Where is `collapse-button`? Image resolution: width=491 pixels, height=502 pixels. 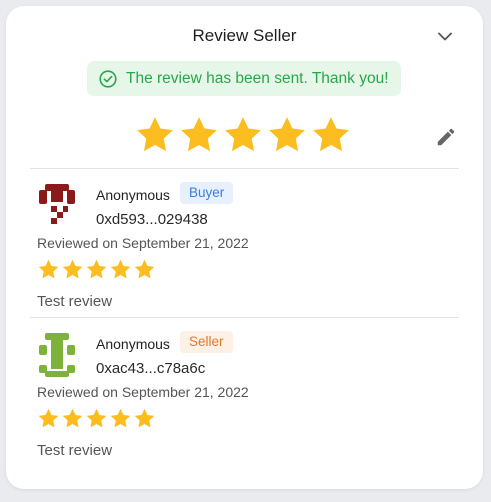 collapse-button is located at coordinates (445, 36).